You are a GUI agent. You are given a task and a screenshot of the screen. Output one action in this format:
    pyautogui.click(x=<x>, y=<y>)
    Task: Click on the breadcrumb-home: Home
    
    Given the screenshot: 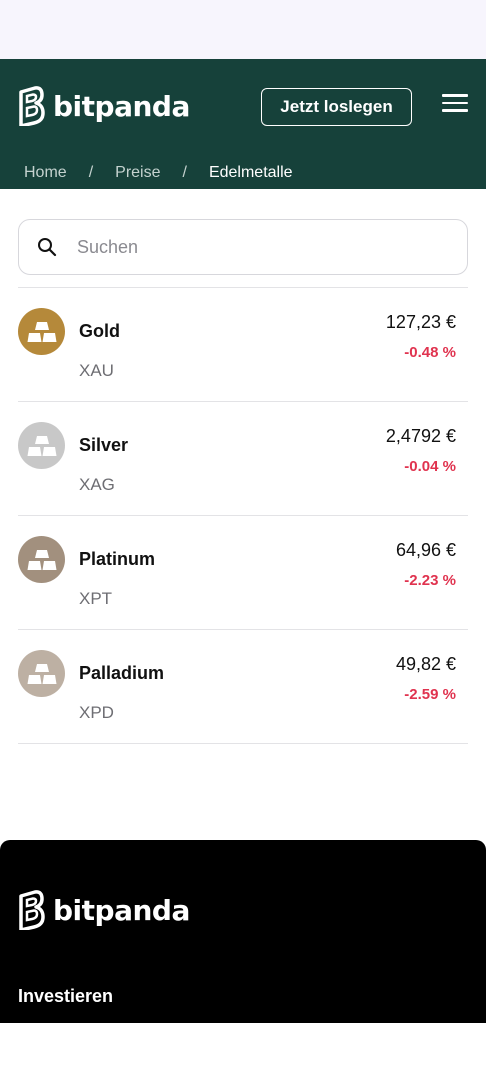 What is the action you would take?
    pyautogui.click(x=45, y=173)
    